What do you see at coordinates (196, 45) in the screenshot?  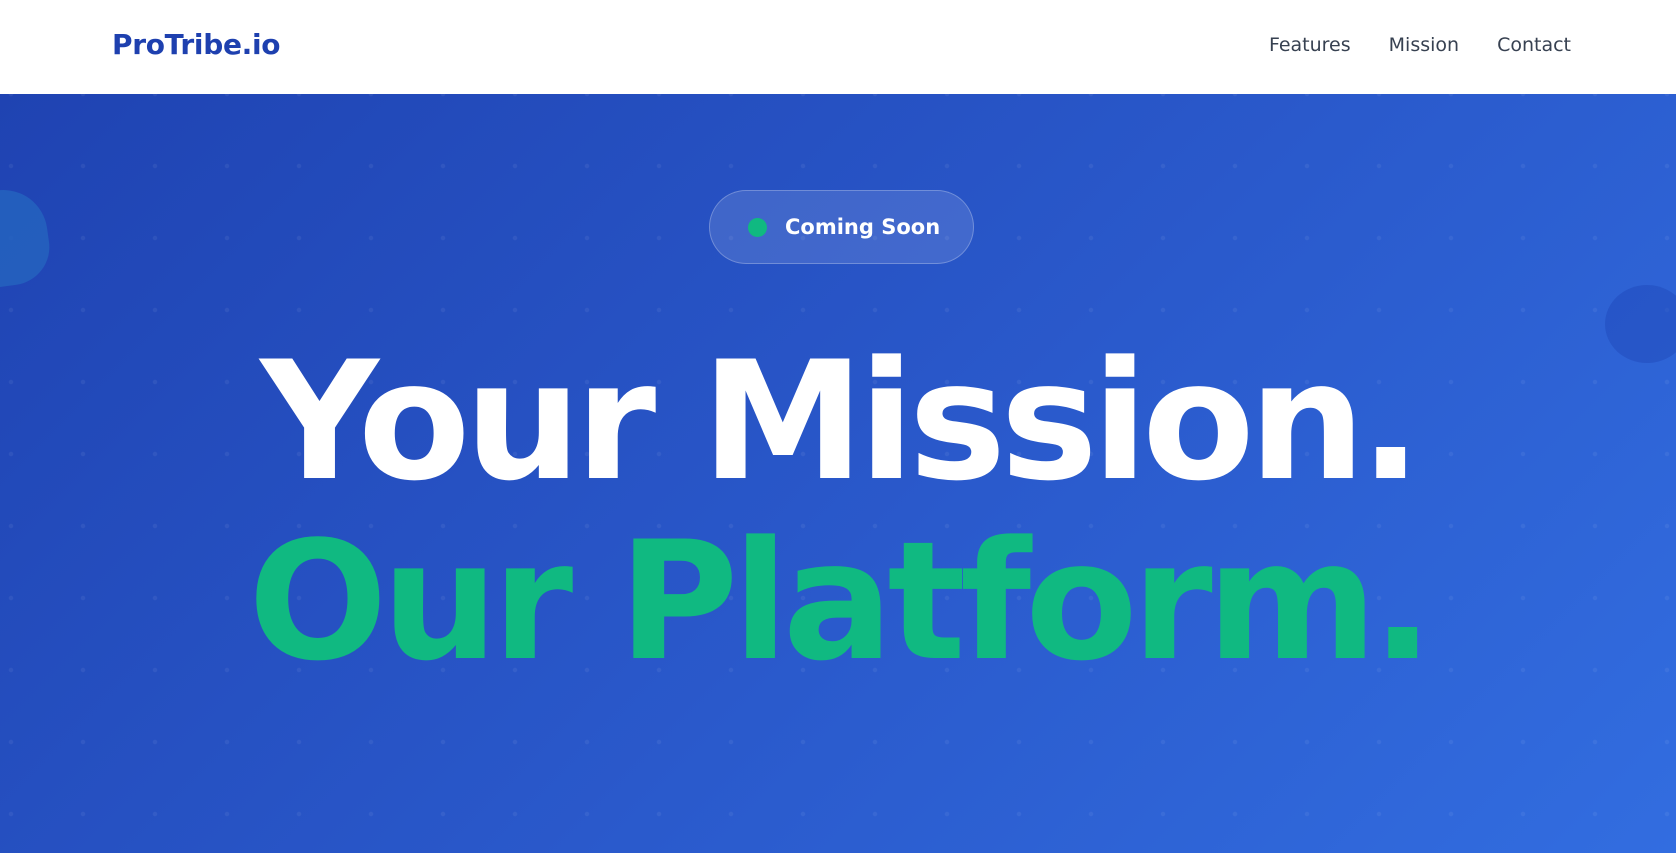 I see `logo: ProTribe.io` at bounding box center [196, 45].